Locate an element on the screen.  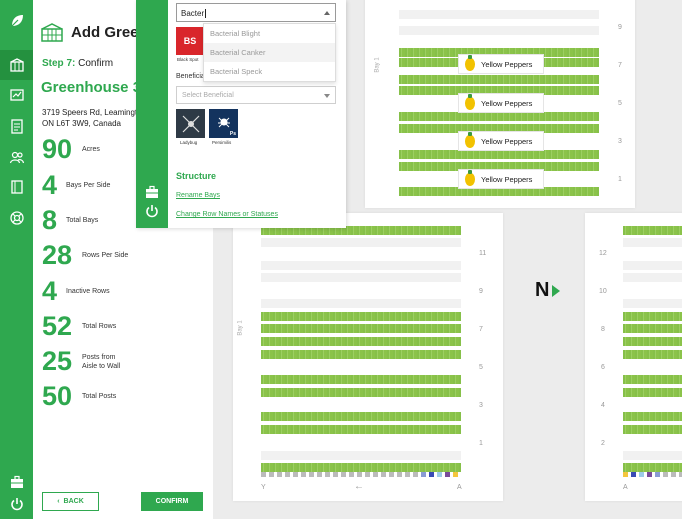
dropdown-option: Bacterial Canker is located at coordinates (269, 52).